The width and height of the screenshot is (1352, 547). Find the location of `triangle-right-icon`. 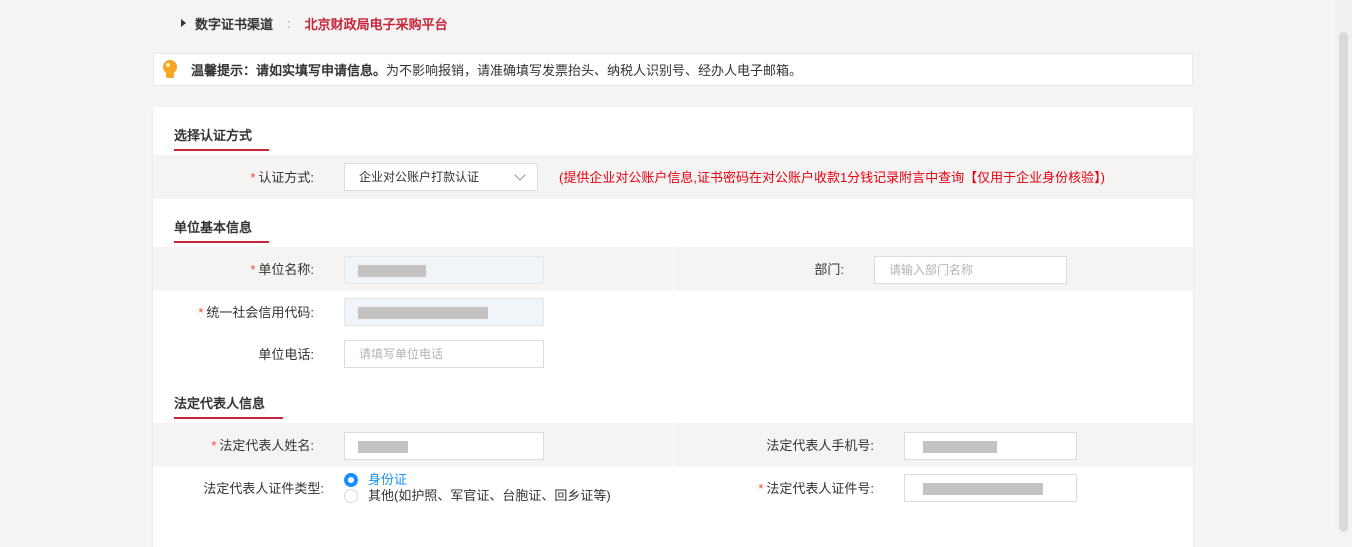

triangle-right-icon is located at coordinates (183, 23).